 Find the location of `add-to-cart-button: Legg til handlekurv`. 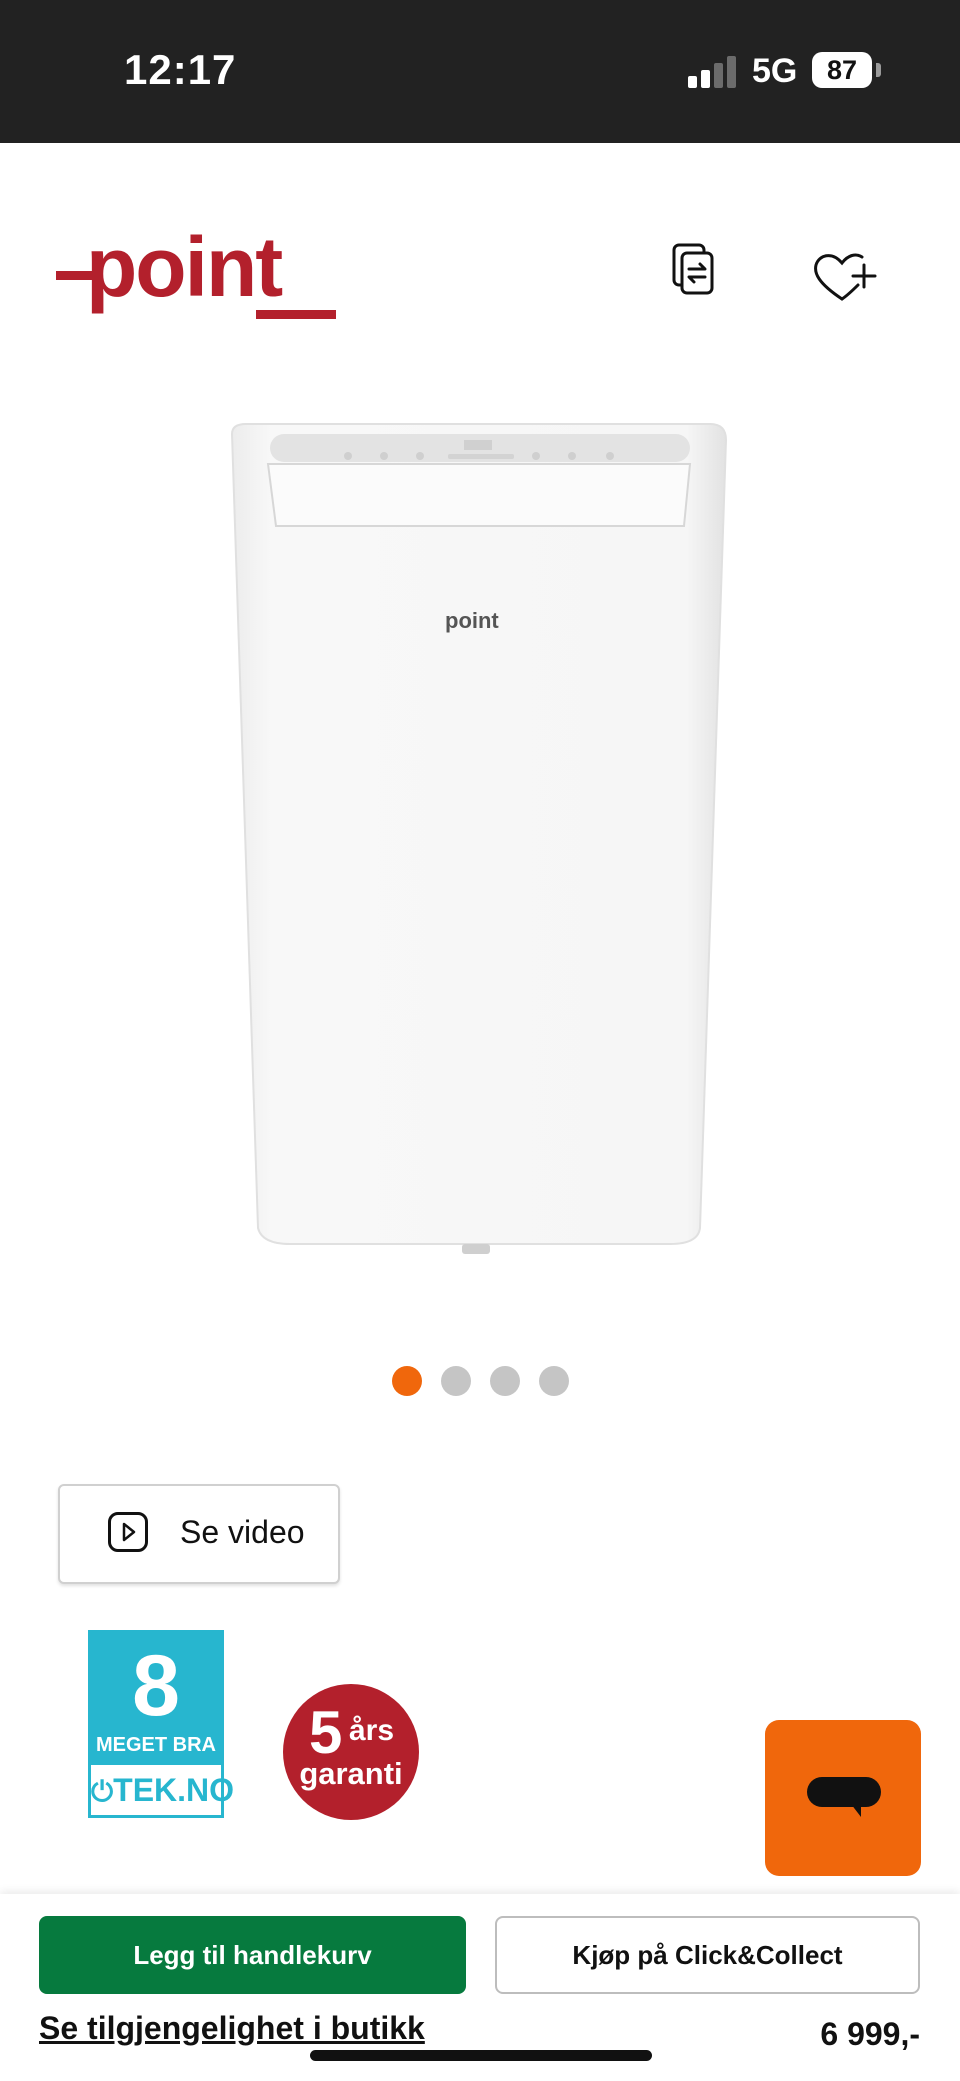

add-to-cart-button: Legg til handlekurv is located at coordinates (252, 1955).